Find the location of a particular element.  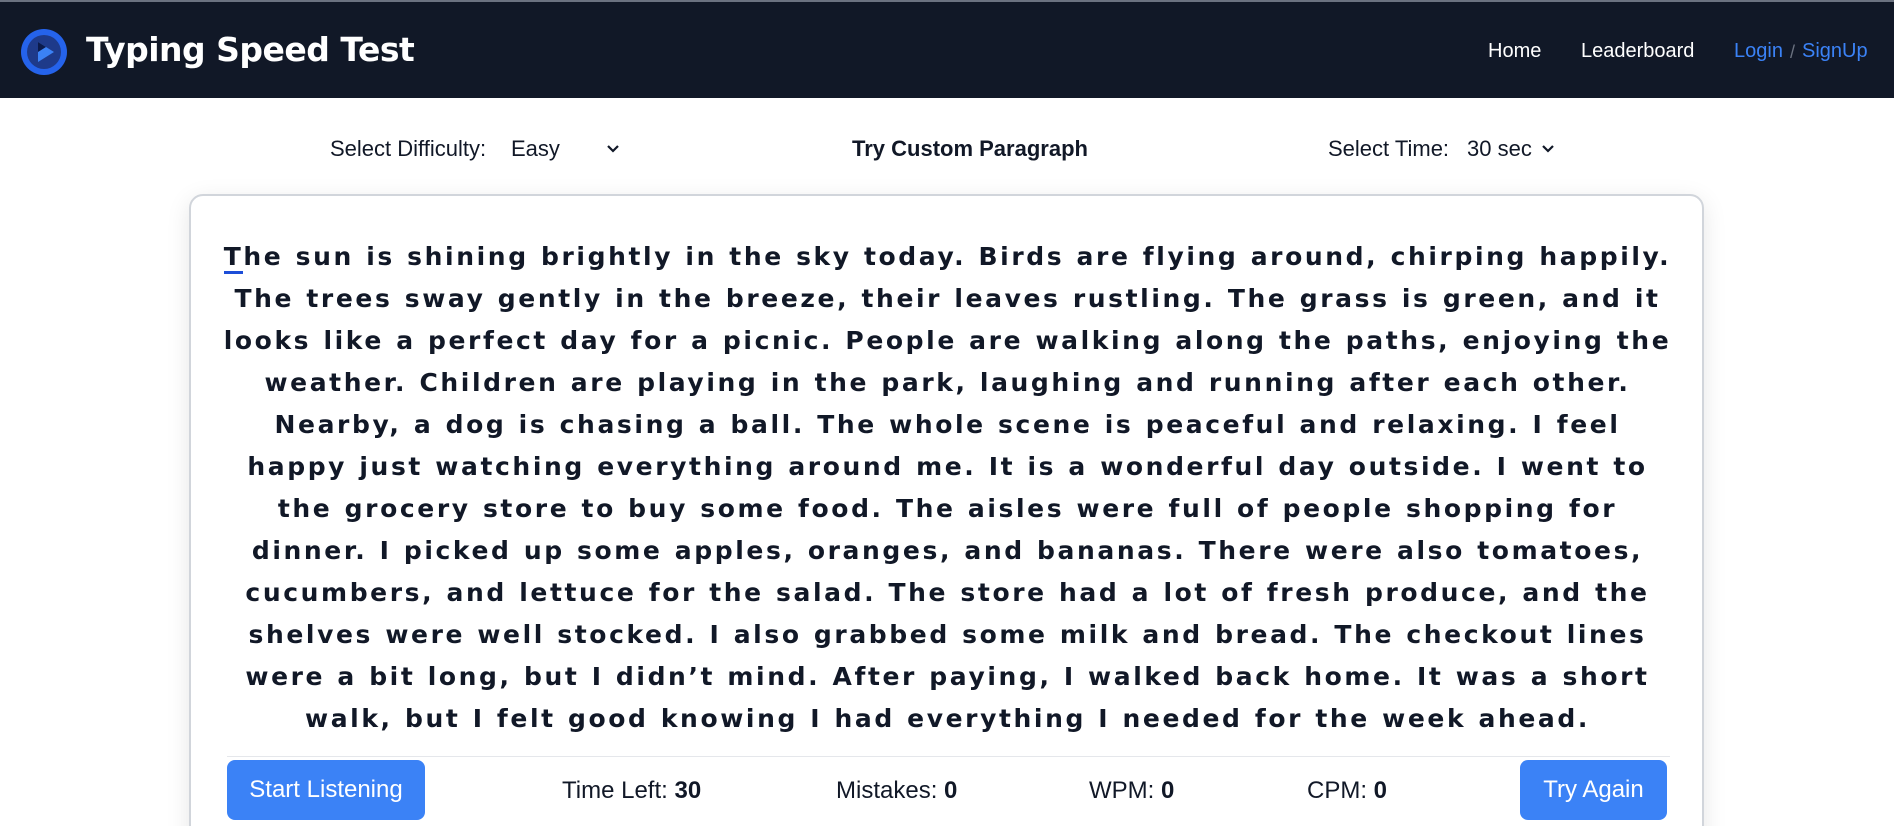

custom-paragraph-button: Try Custom Paragraph is located at coordinates (970, 149).